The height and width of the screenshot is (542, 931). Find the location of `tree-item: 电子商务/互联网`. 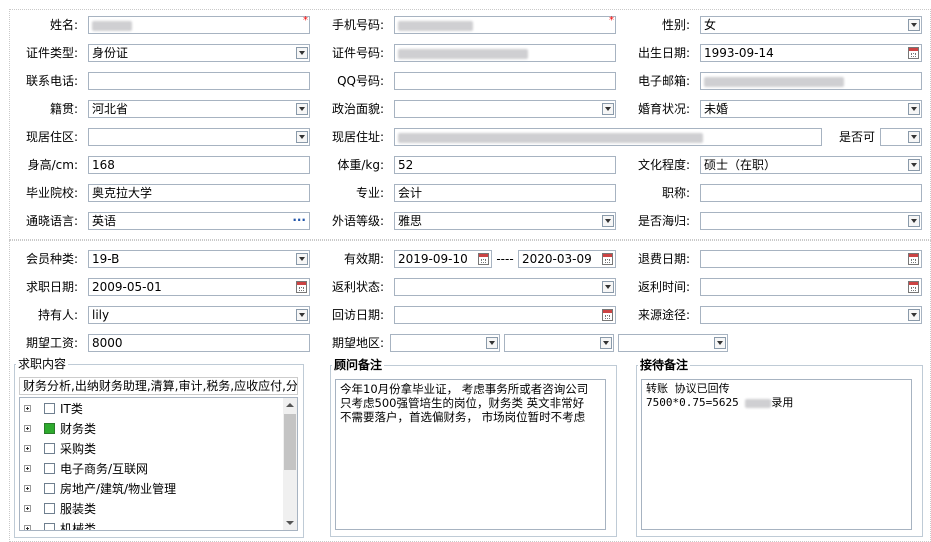

tree-item: 电子商务/互联网 is located at coordinates (152, 469).